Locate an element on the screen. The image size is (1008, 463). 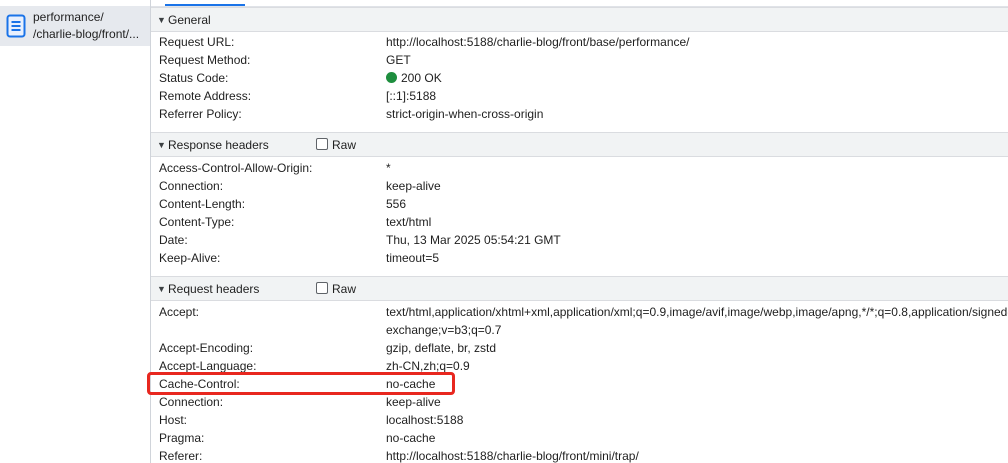
header-value: gzip, deflate, br, zstd is located at coordinates (441, 348).